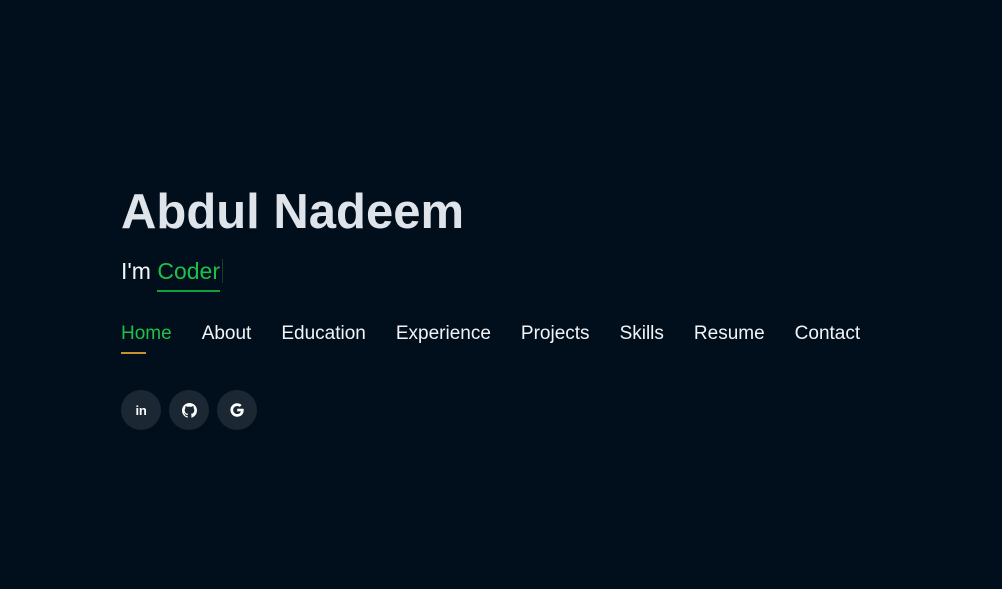 This screenshot has height=589, width=1002. What do you see at coordinates (188, 274) in the screenshot?
I see `typed-role: Coder` at bounding box center [188, 274].